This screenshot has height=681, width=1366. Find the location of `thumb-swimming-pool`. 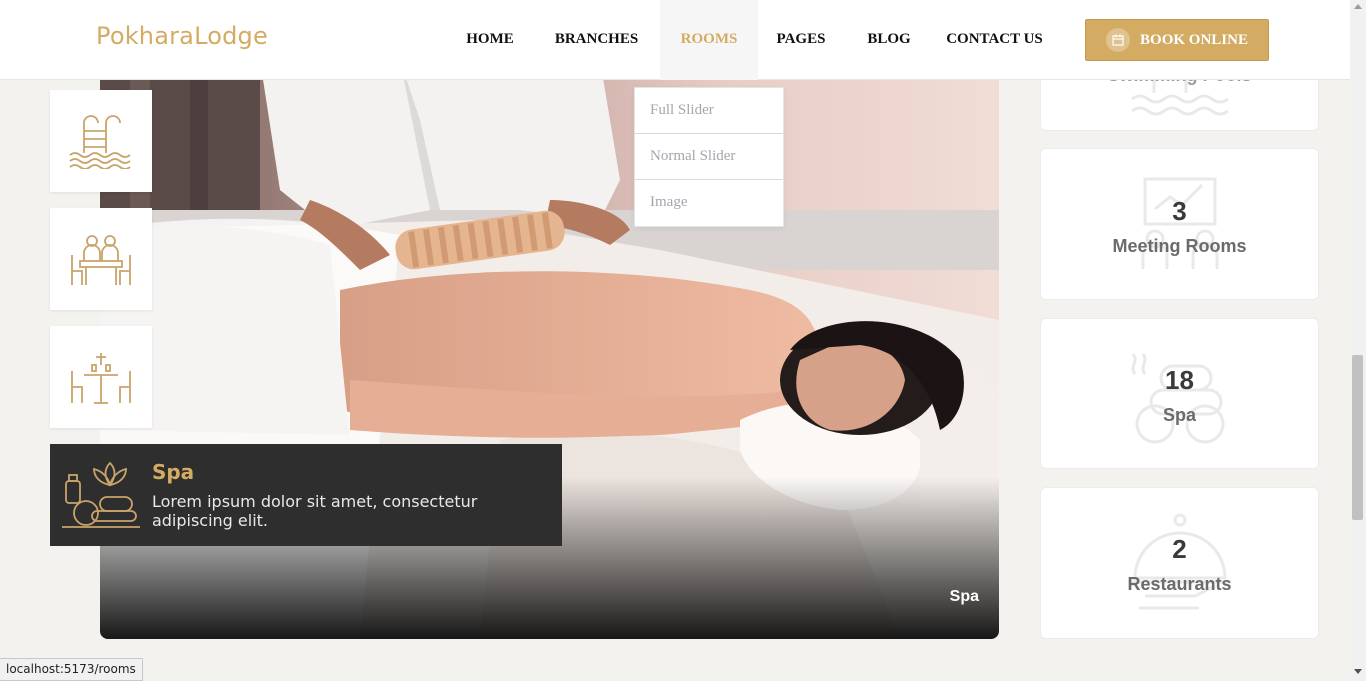

thumb-swimming-pool is located at coordinates (101, 141).